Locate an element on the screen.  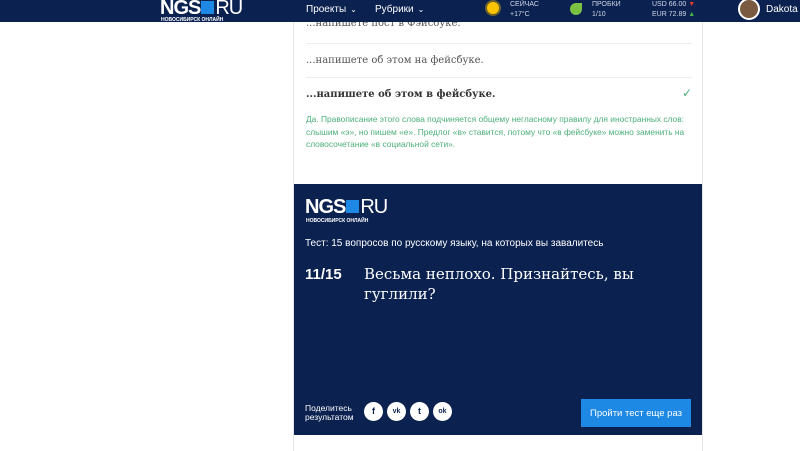
check-icon: ✓ is located at coordinates (687, 93).